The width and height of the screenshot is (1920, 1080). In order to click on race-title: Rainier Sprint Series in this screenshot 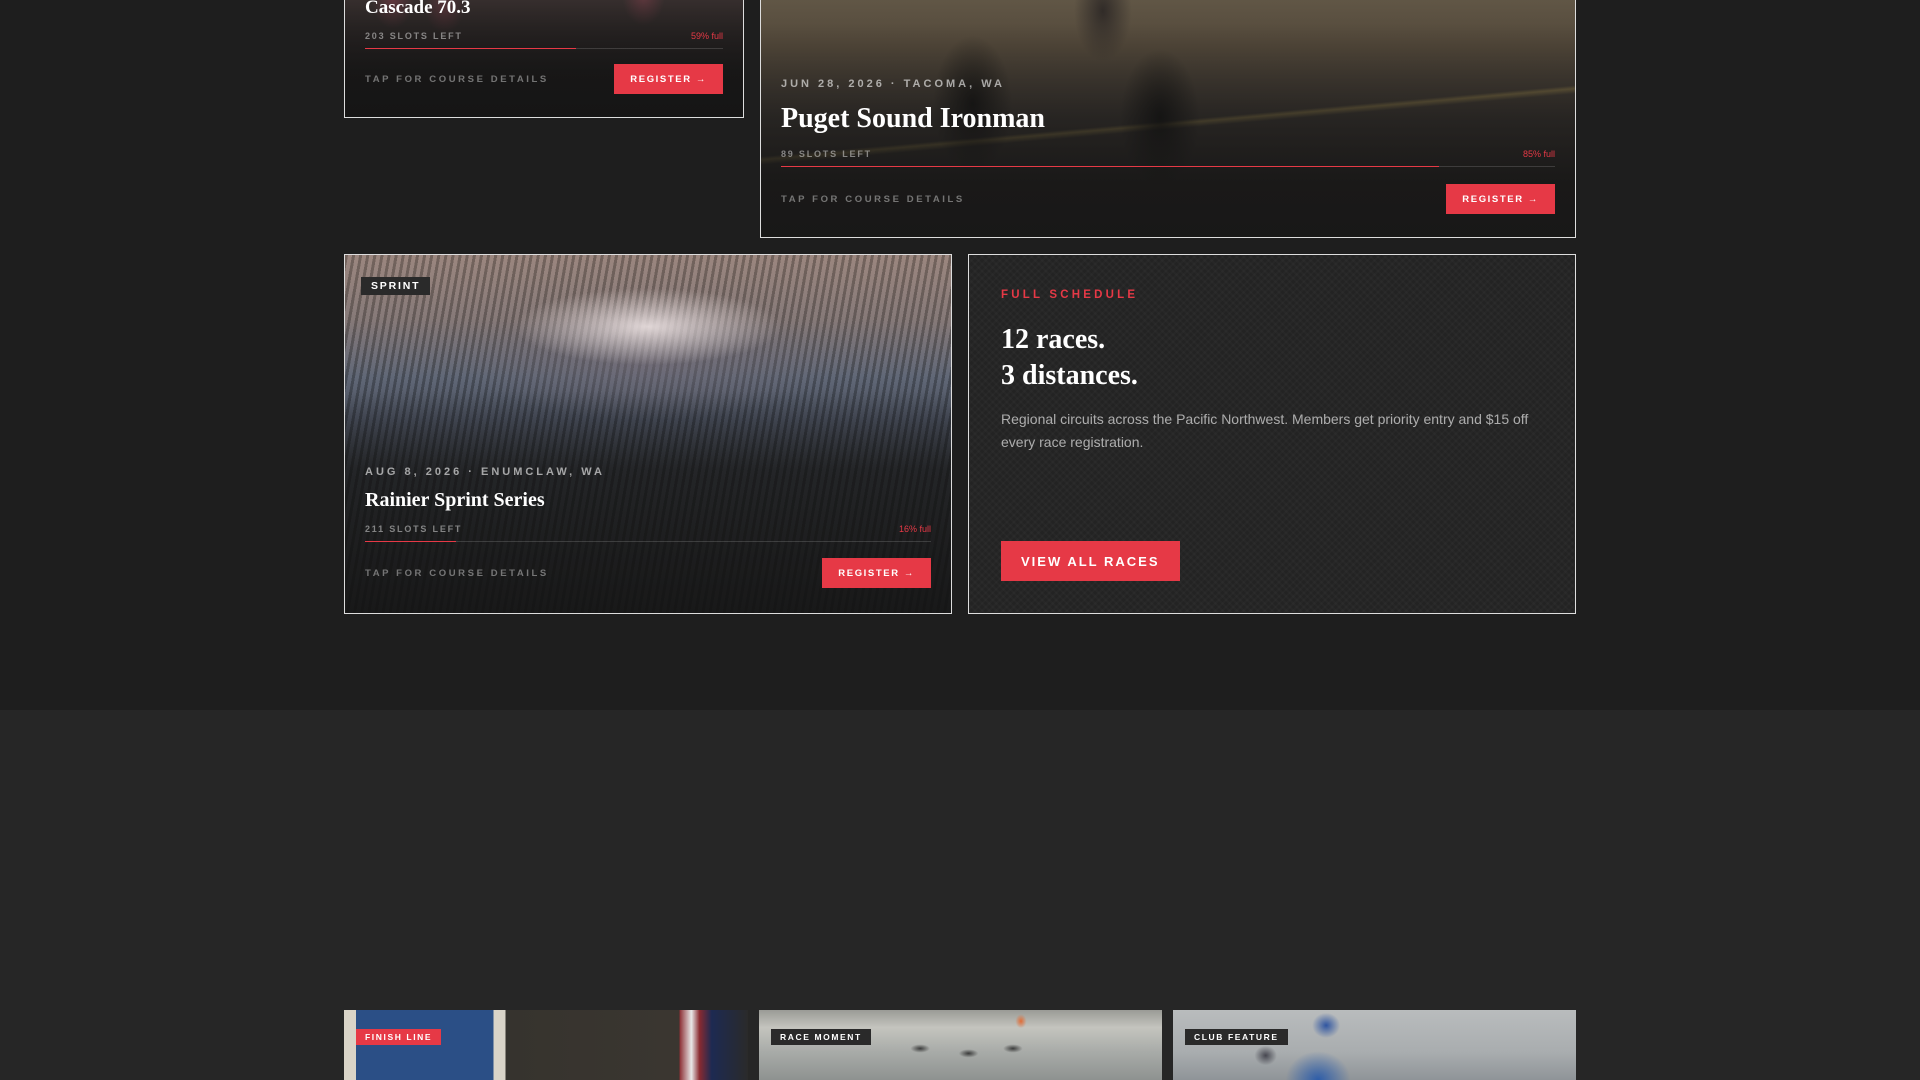, I will do `click(455, 500)`.